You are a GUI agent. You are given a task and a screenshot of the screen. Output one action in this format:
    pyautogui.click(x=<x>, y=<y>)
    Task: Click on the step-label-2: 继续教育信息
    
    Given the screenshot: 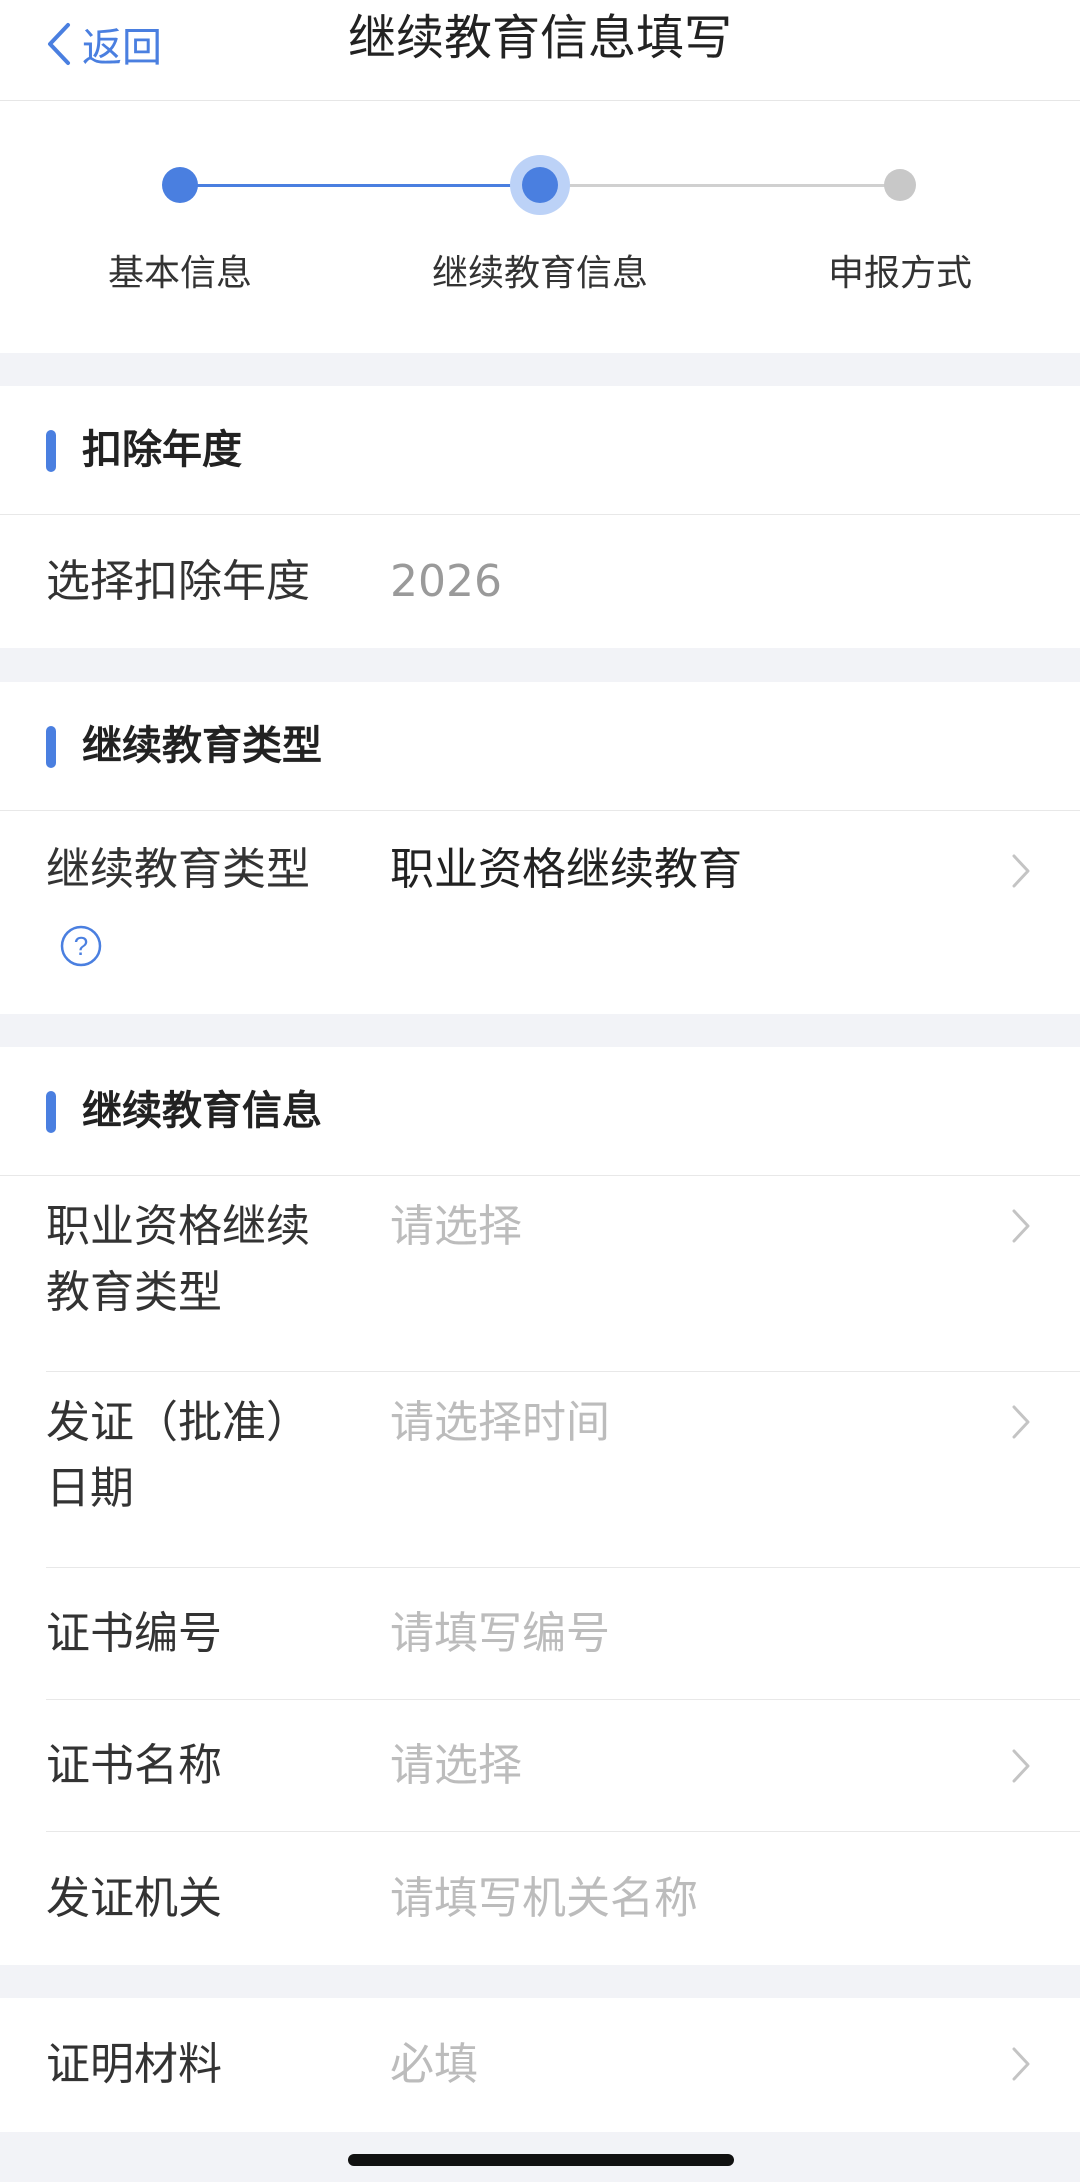 What is the action you would take?
    pyautogui.click(x=539, y=273)
    